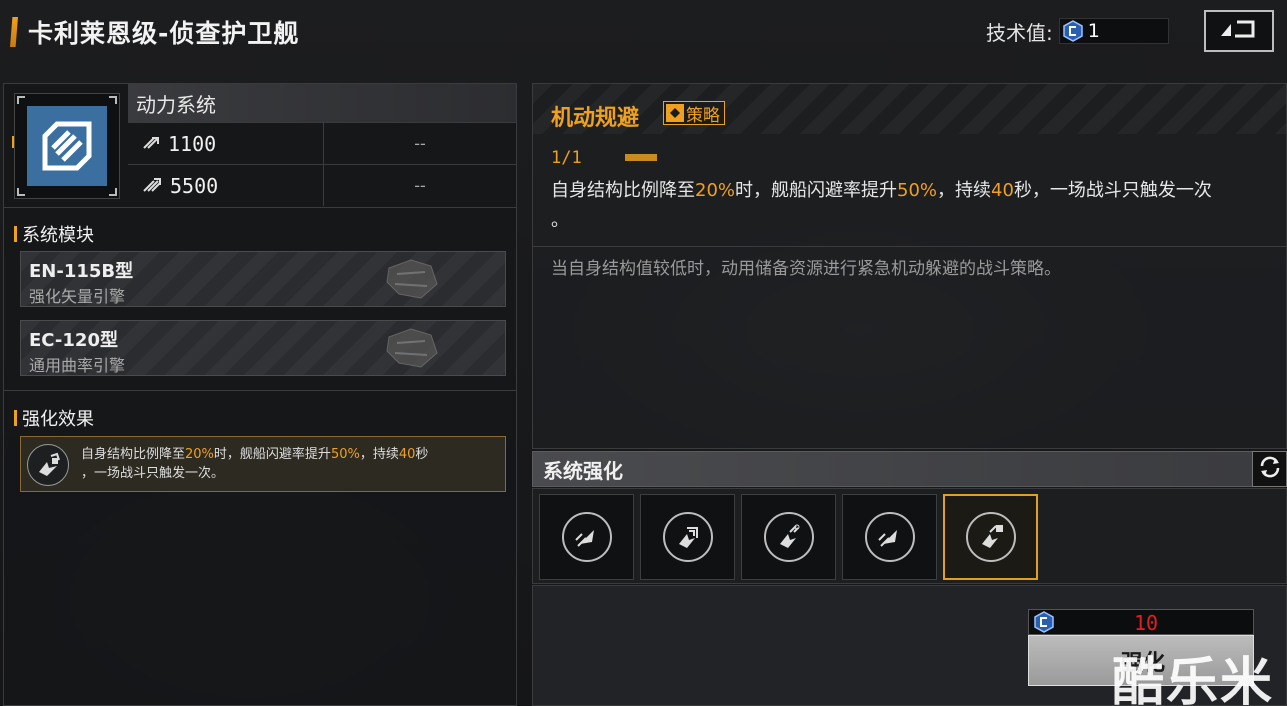 The image size is (1287, 706). Describe the element at coordinates (176, 104) in the screenshot. I see `system-name: 动力系统` at that location.